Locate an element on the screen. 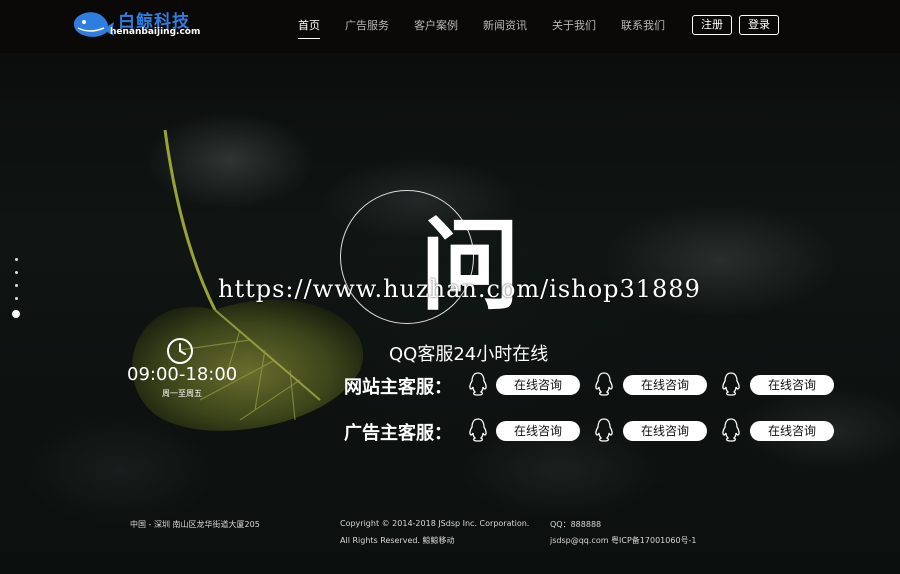 The height and width of the screenshot is (574, 900). register-button: 注册 is located at coordinates (712, 25).